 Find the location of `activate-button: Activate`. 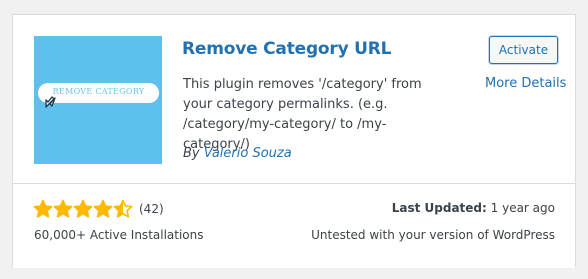

activate-button: Activate is located at coordinates (523, 50).